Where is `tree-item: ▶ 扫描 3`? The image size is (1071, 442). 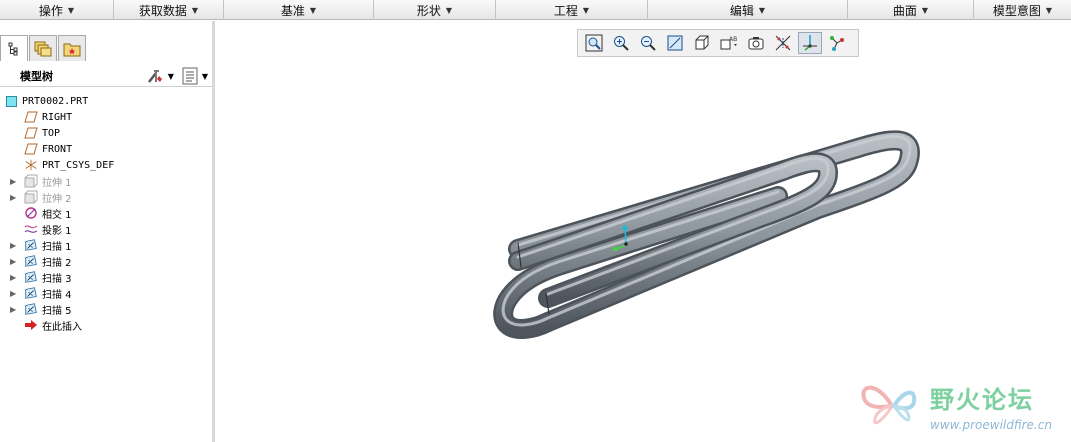 tree-item: ▶ 扫描 3 is located at coordinates (106, 277).